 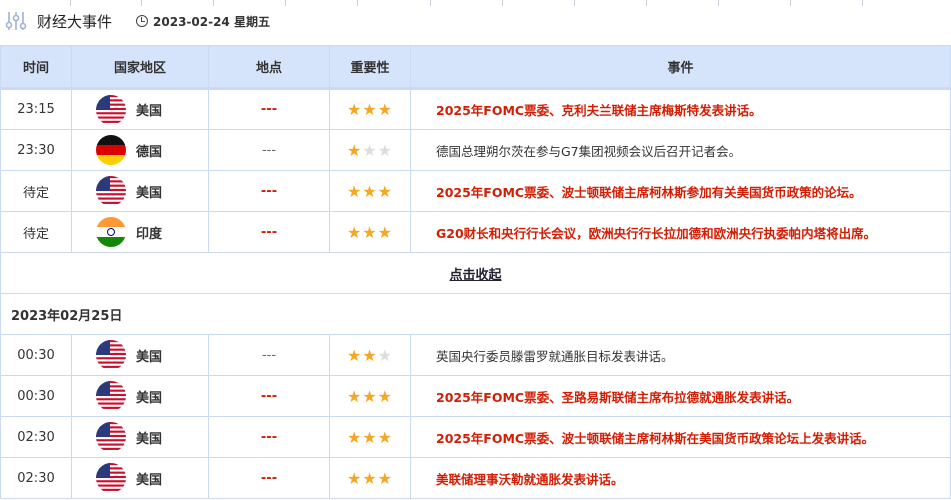 I want to click on page-header: 财经大事件 2023-02-24 星期五, so click(x=135, y=21).